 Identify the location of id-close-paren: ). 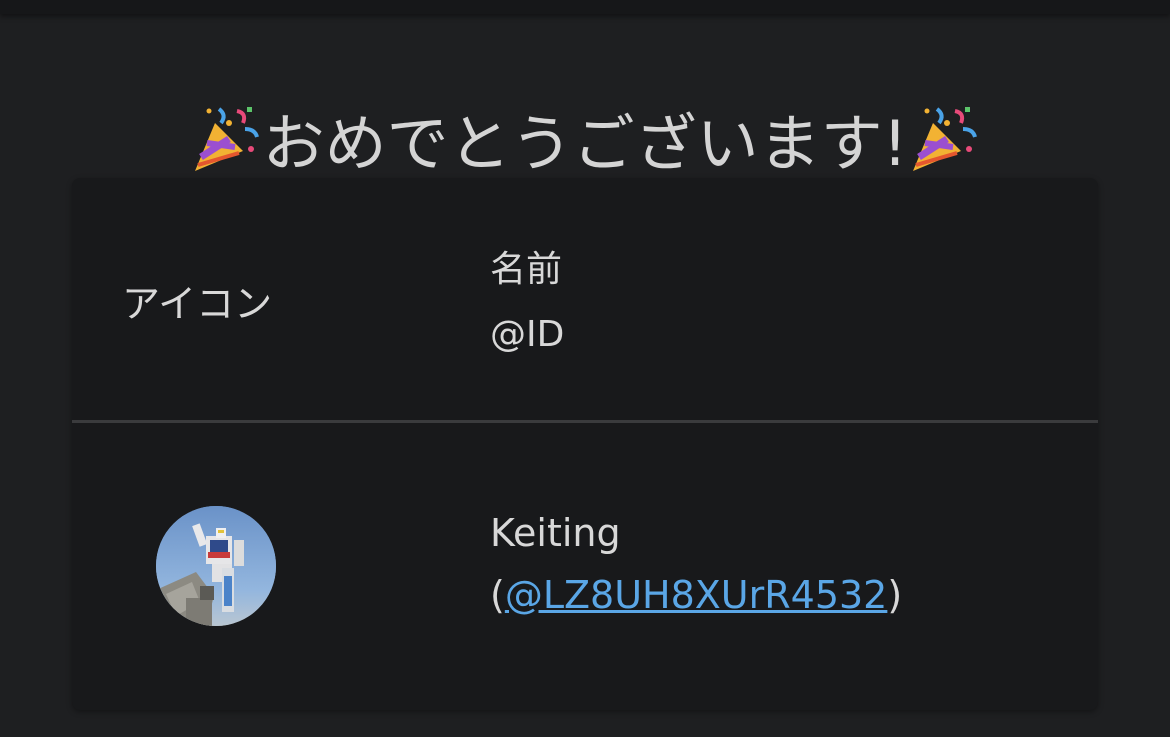
(895, 595).